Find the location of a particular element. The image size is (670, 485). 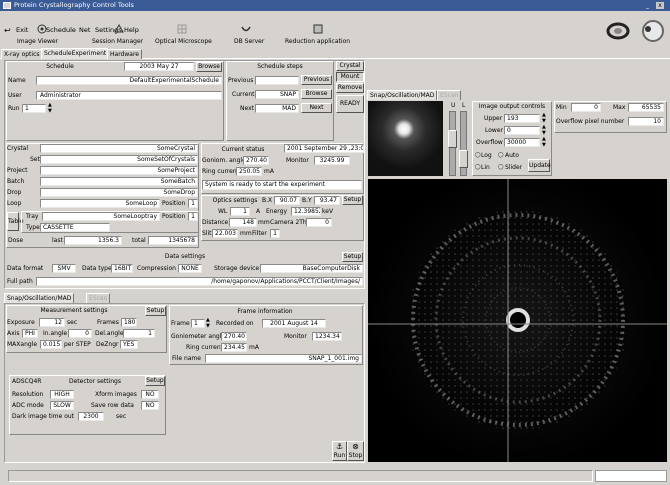

image-viewer-icon is located at coordinates (42, 29).